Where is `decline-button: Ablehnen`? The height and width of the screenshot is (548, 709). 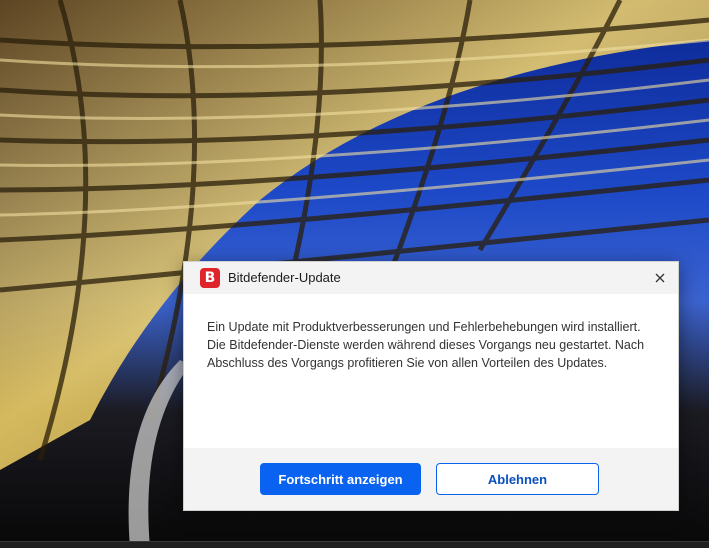 decline-button: Ablehnen is located at coordinates (517, 479).